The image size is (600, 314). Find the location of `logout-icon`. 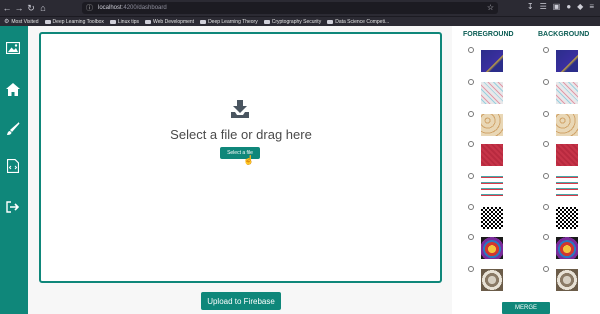

logout-icon is located at coordinates (13, 207).